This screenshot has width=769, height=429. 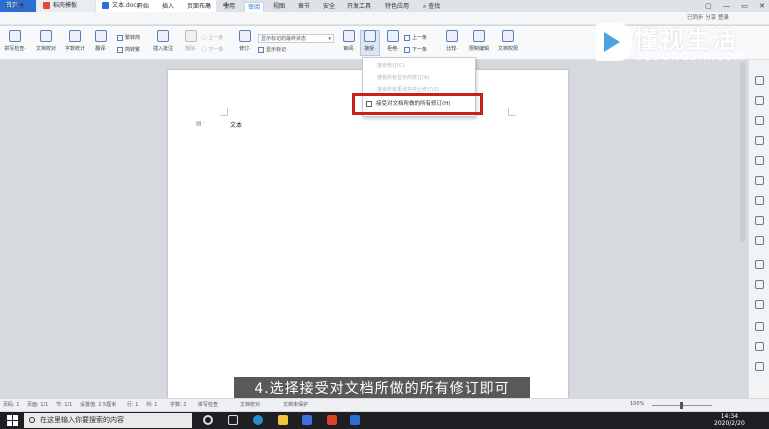 What do you see at coordinates (261, 49) in the screenshot?
I see `show-markup-icon` at bounding box center [261, 49].